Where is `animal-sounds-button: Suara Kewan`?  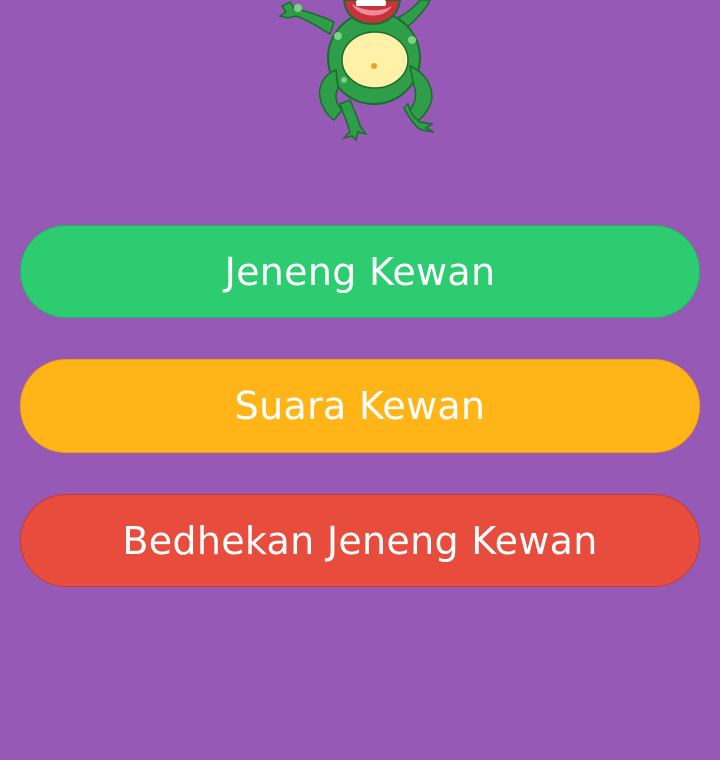
animal-sounds-button: Suara Kewan is located at coordinates (360, 406).